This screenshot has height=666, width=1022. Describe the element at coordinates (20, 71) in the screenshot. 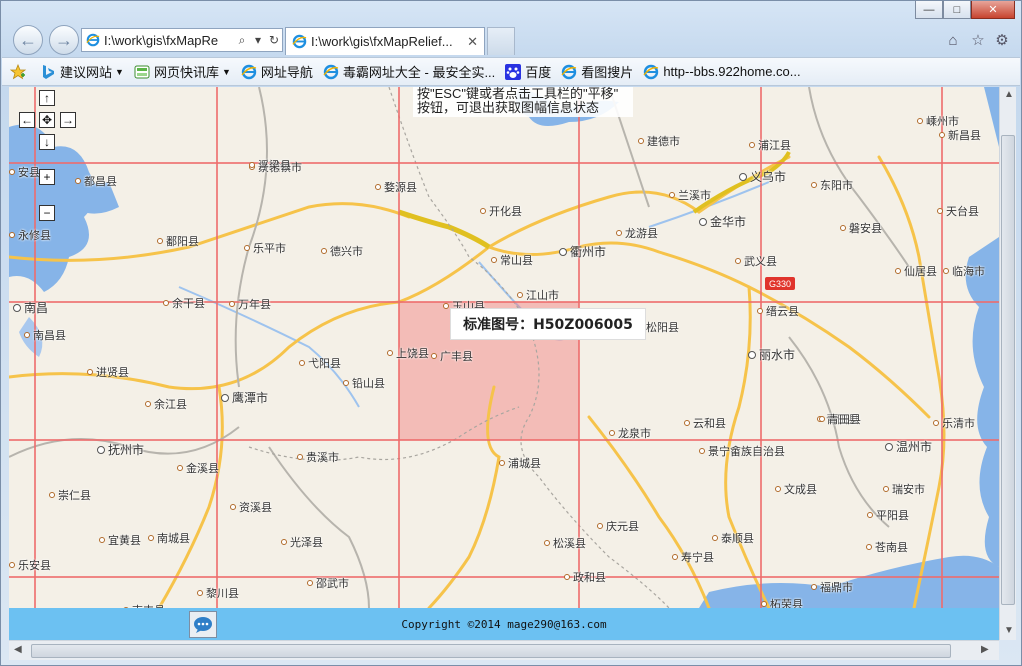

I see `favorites-add-button` at that location.